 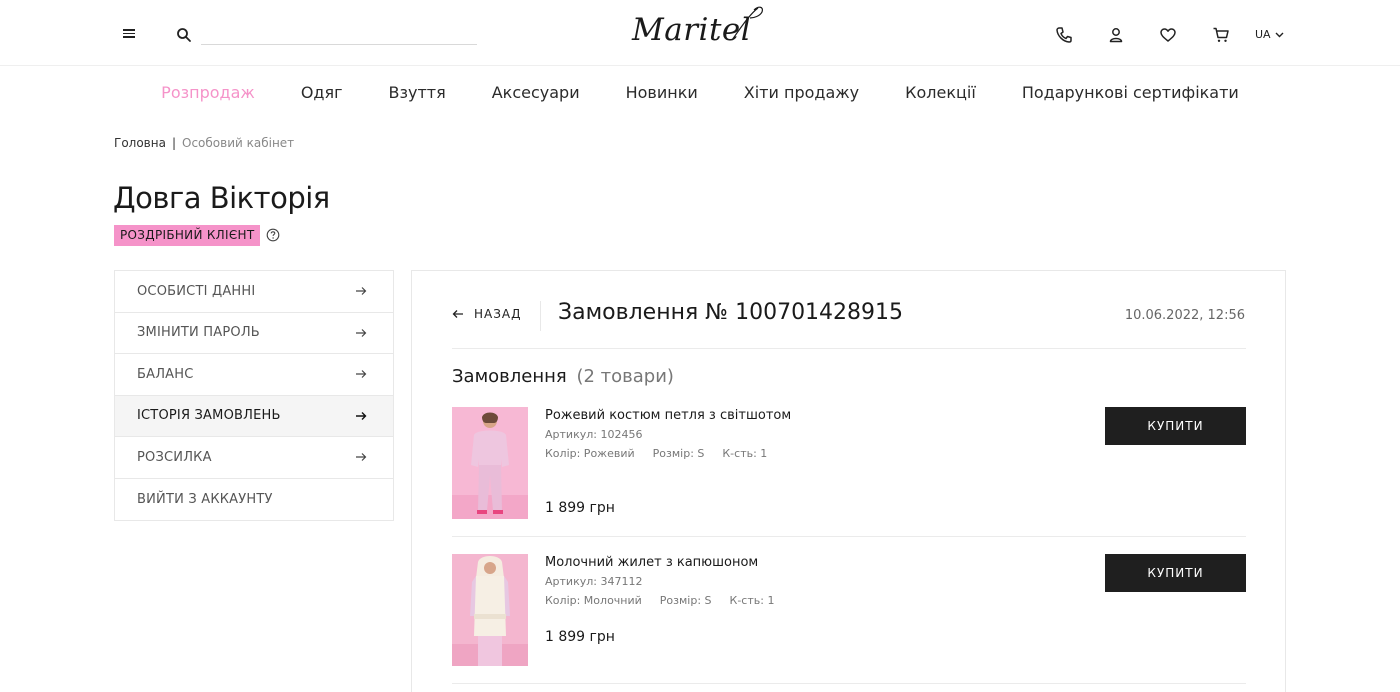 I want to click on sidebar-item-personal-data: ОСОБИСТІ ДАННІ, so click(x=254, y=292).